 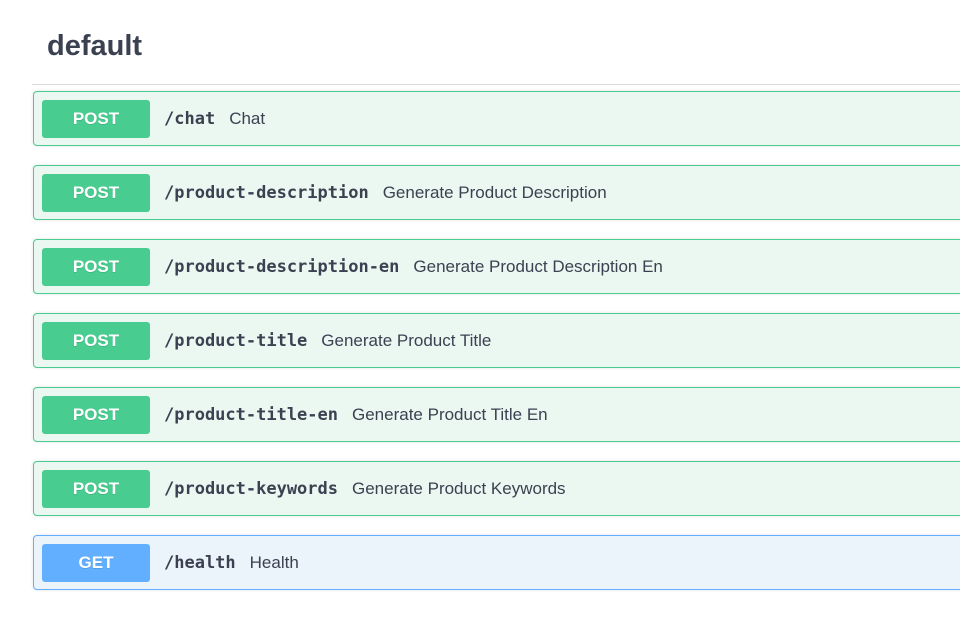 What do you see at coordinates (496, 51) in the screenshot?
I see `section-header: default` at bounding box center [496, 51].